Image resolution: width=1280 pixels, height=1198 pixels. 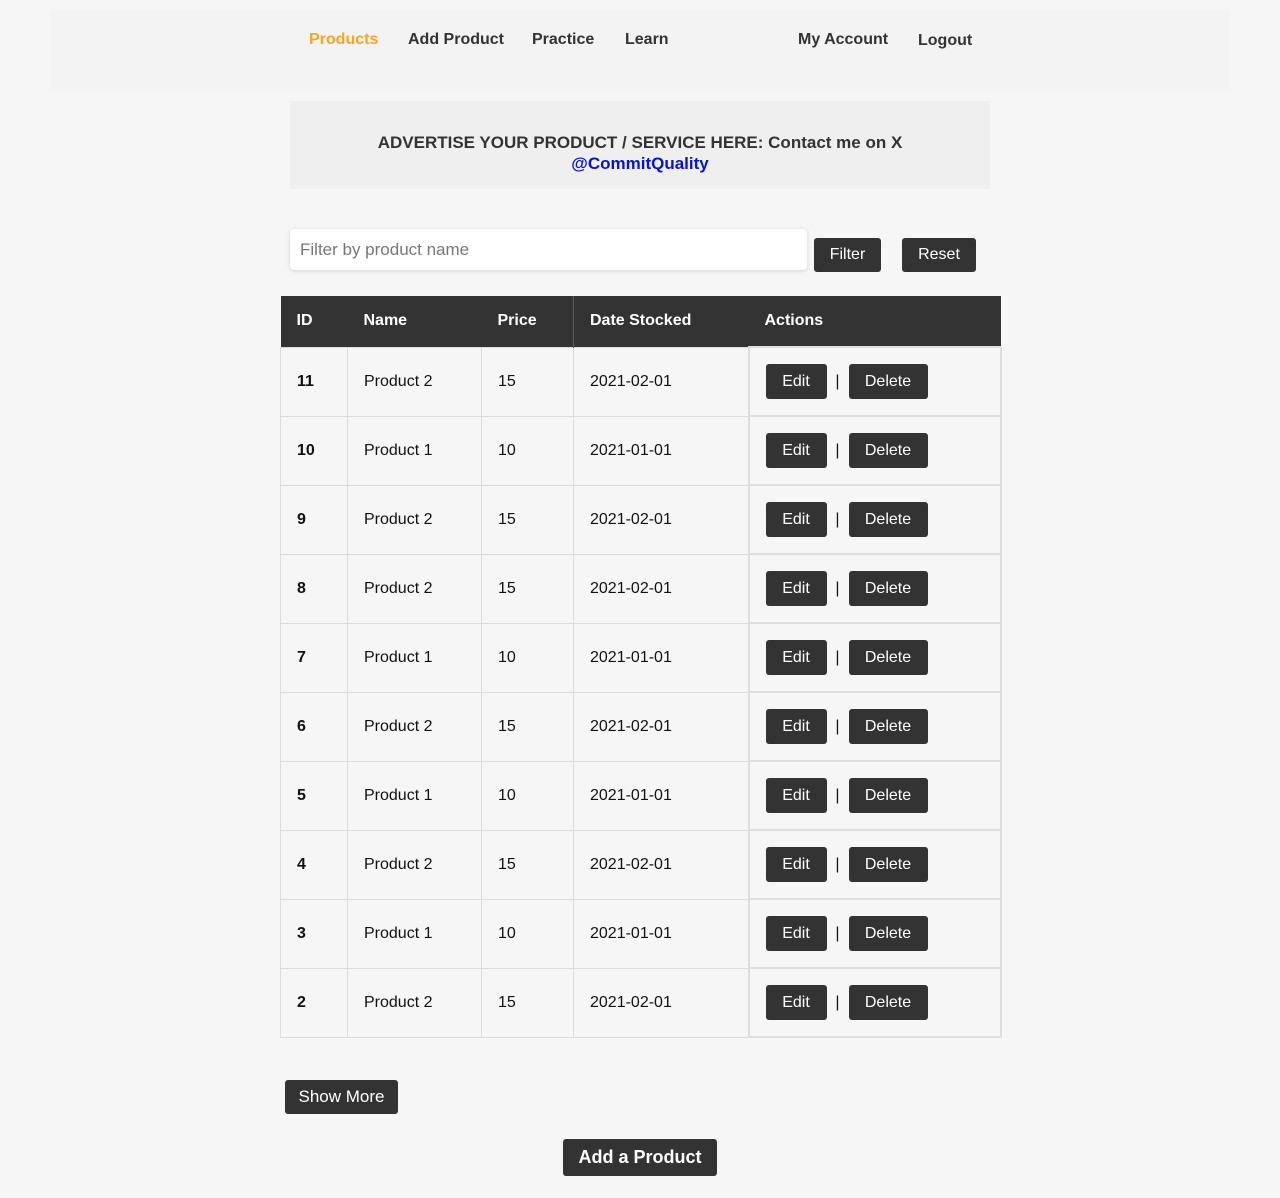 I want to click on table-row: 3 Product 1 10 2021-01-01 Edit | Delete, so click(x=641, y=933).